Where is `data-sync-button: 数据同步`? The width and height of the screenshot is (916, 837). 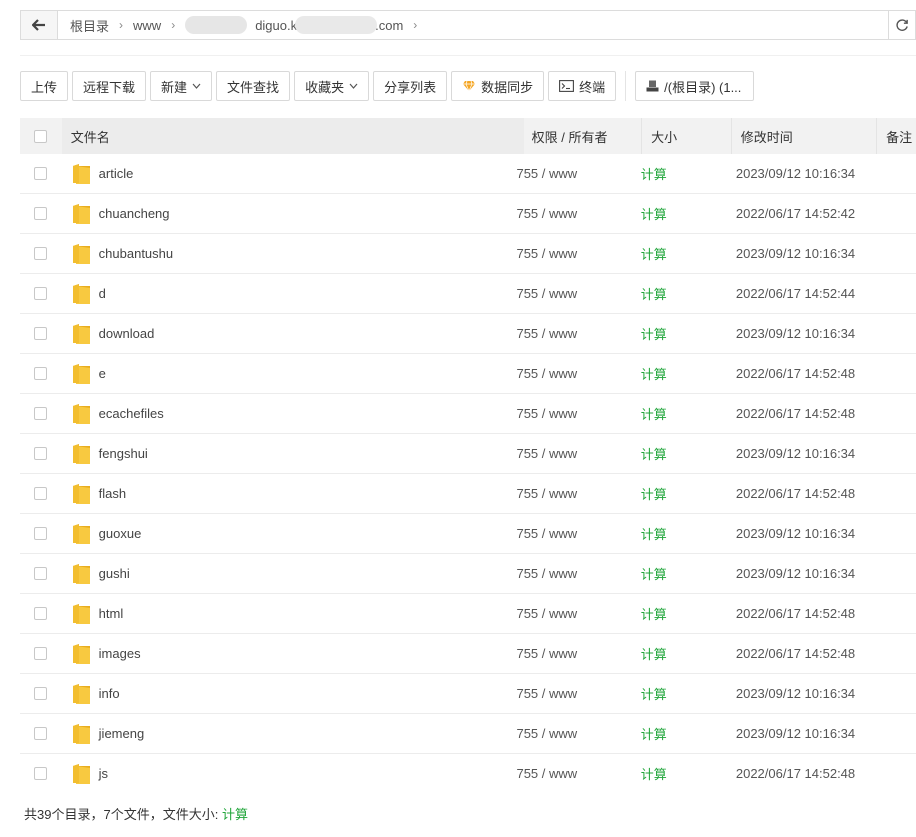 data-sync-button: 数据同步 is located at coordinates (498, 86).